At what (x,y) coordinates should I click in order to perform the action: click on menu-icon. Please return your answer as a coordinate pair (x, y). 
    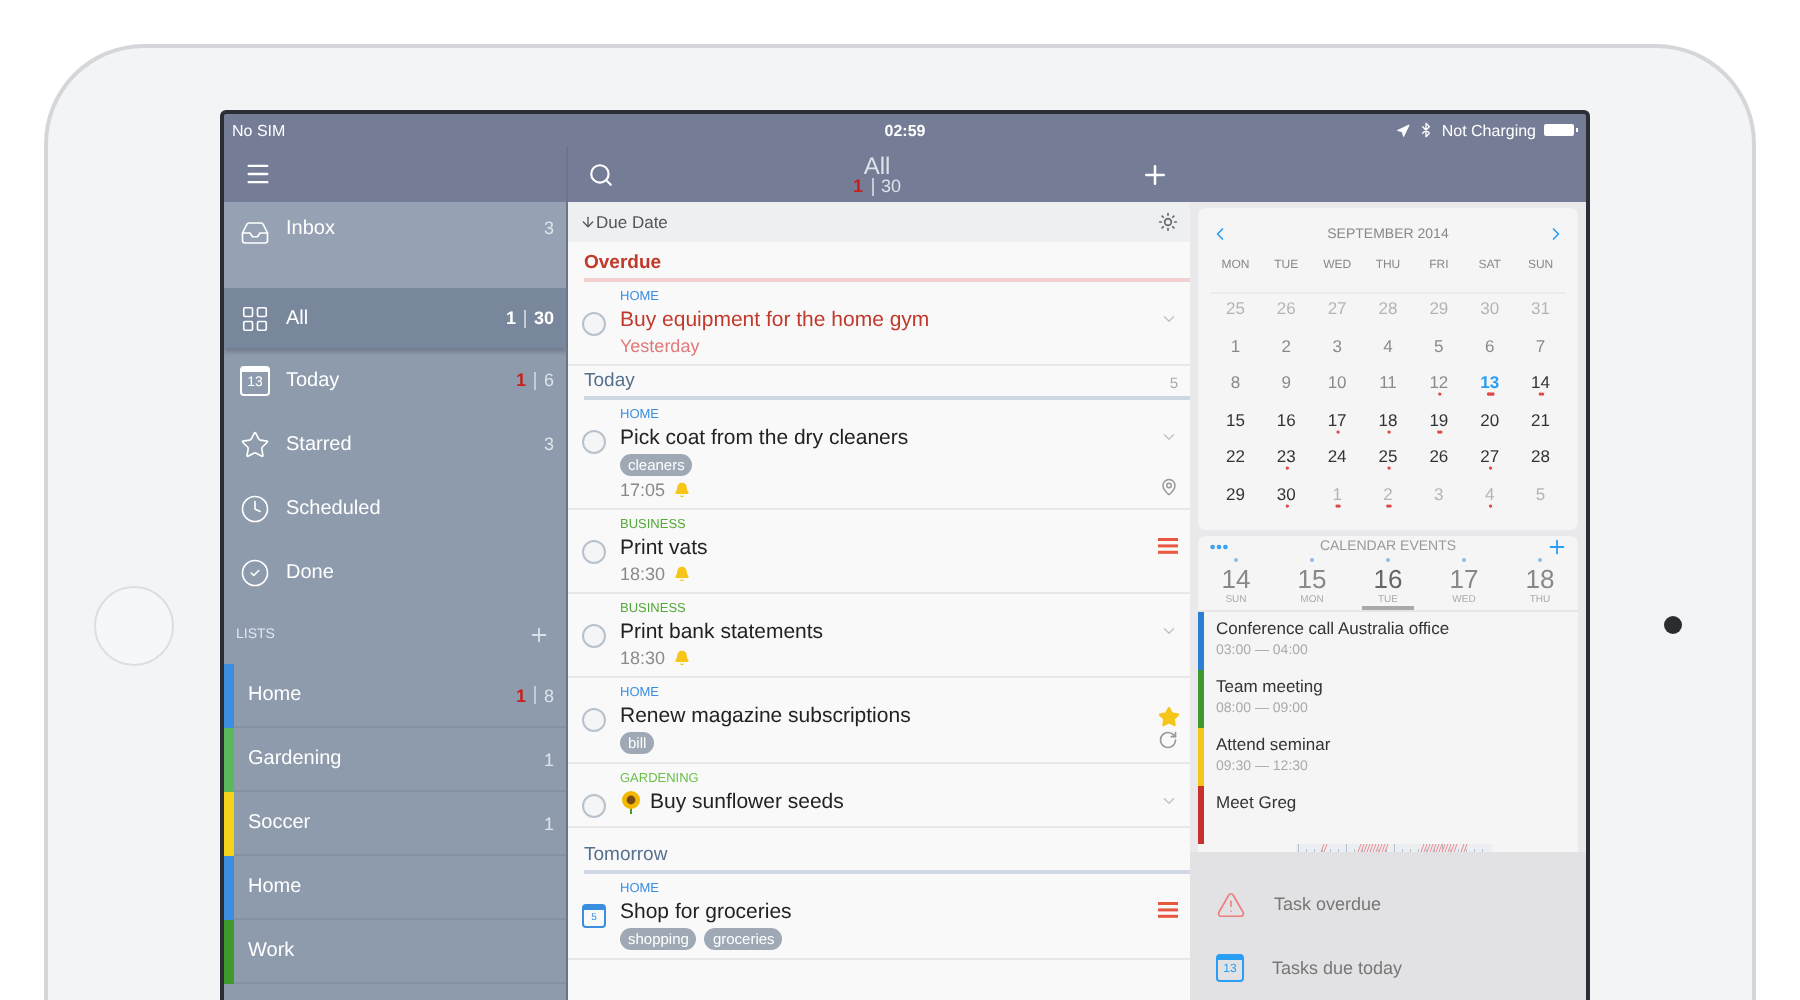
    Looking at the image, I should click on (258, 174).